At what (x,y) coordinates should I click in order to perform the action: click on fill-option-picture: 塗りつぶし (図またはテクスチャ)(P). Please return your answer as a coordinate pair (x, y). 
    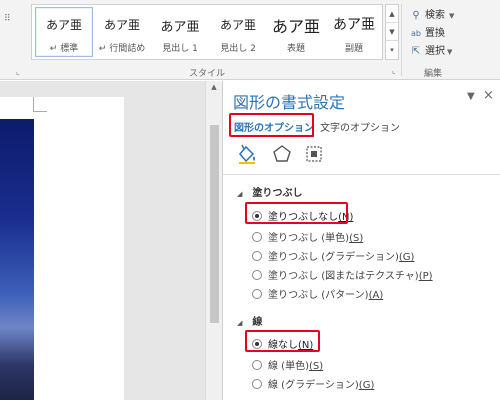
    Looking at the image, I should click on (342, 274).